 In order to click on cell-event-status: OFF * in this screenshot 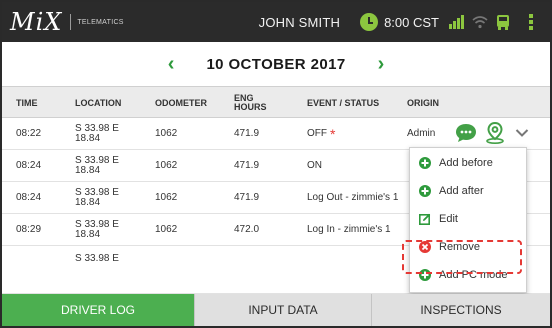, I will do `click(354, 134)`.